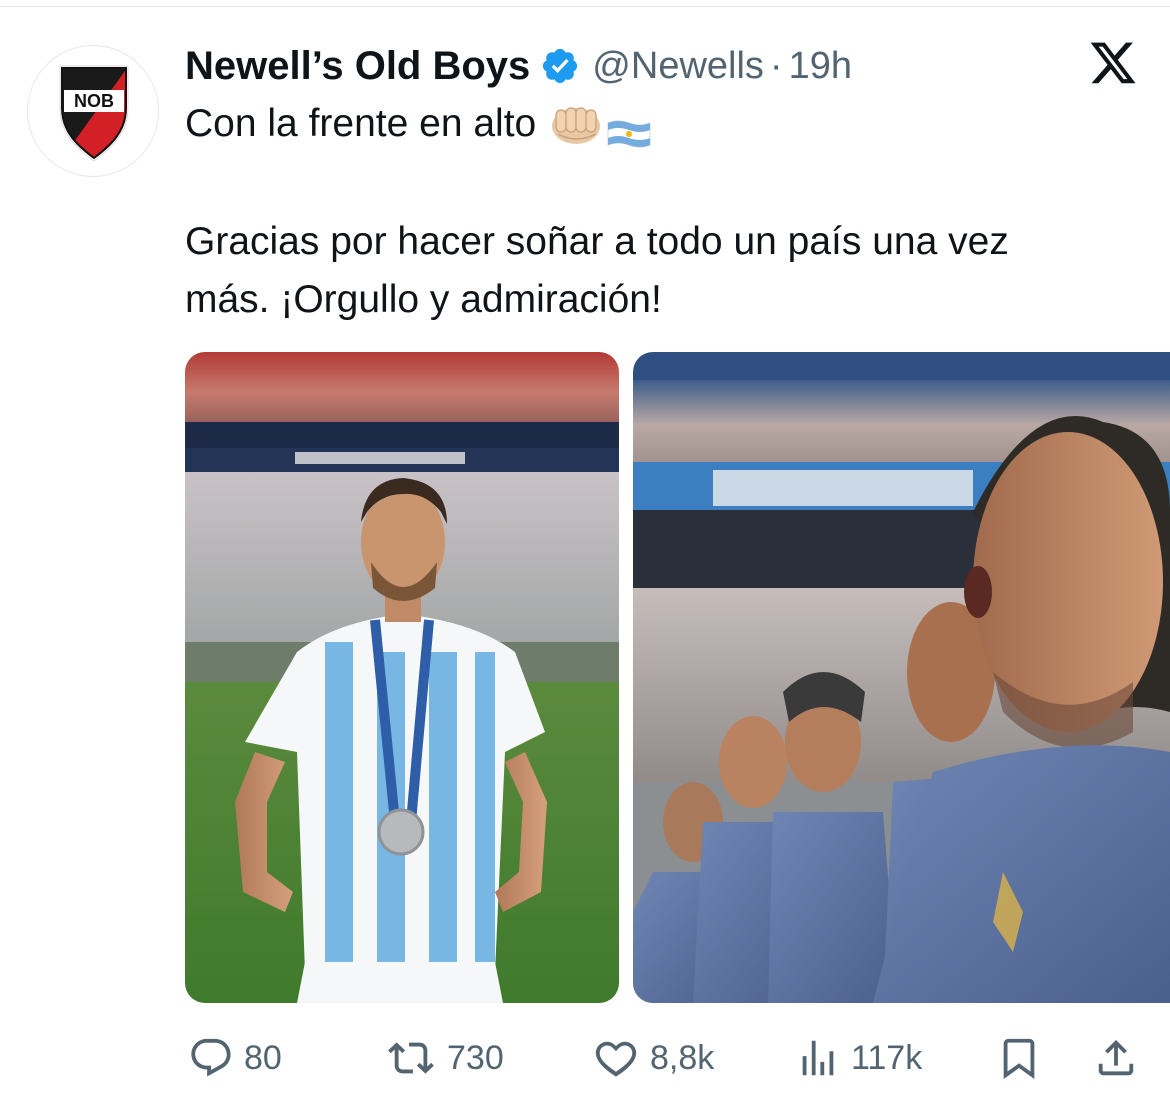 This screenshot has width=1170, height=1117. I want to click on repost-button: 730, so click(444, 1058).